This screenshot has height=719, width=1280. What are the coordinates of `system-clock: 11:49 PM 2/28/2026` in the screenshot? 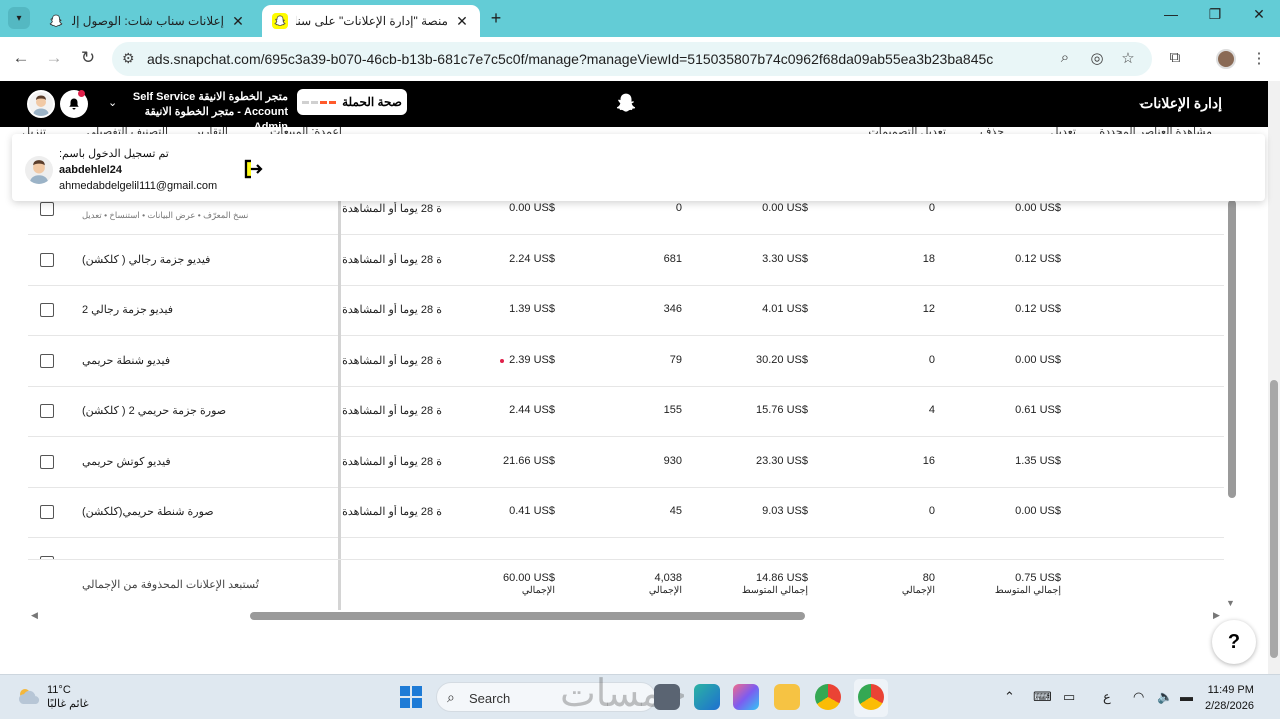 It's located at (1229, 698).